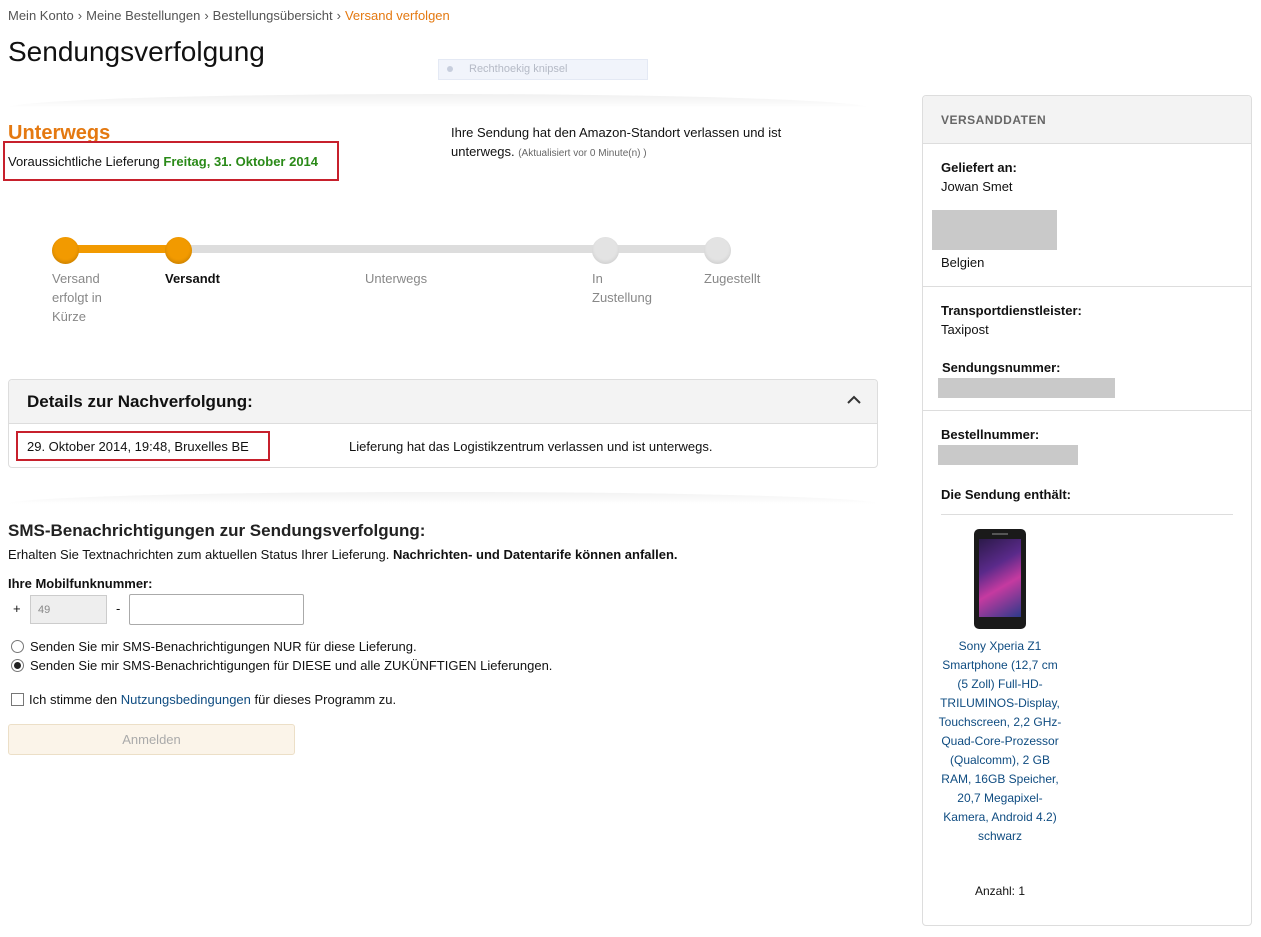  I want to click on recipient-name: Jowan Smet, so click(977, 186).